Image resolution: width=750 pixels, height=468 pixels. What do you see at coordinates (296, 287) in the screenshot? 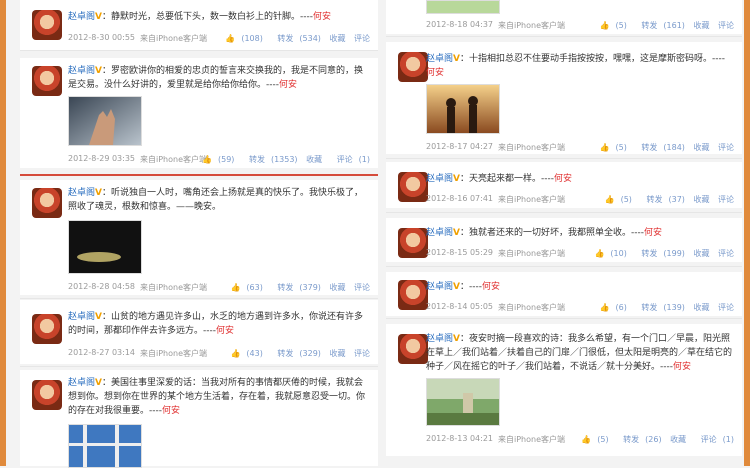
I see `forward-button: 转发 (379)` at bounding box center [296, 287].